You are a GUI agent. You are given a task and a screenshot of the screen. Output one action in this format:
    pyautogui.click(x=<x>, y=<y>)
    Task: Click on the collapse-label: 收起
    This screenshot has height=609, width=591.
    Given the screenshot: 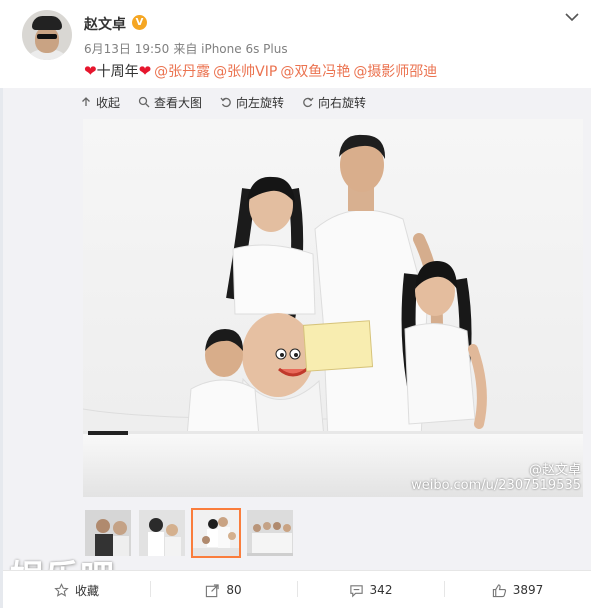 What is the action you would take?
    pyautogui.click(x=108, y=102)
    